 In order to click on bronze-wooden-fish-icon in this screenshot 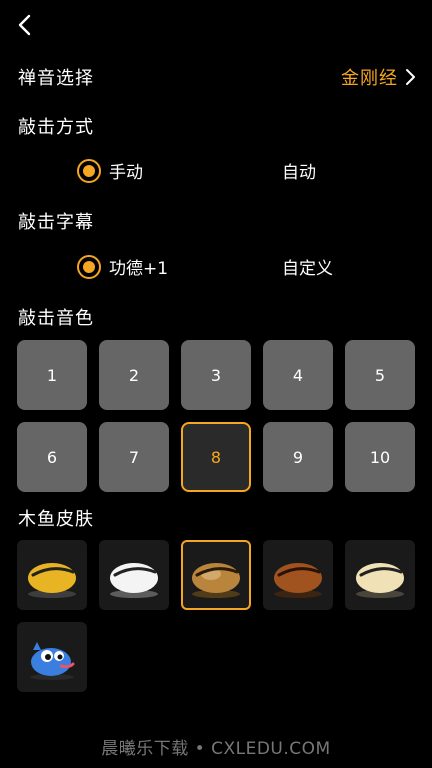, I will do `click(216, 580)`.